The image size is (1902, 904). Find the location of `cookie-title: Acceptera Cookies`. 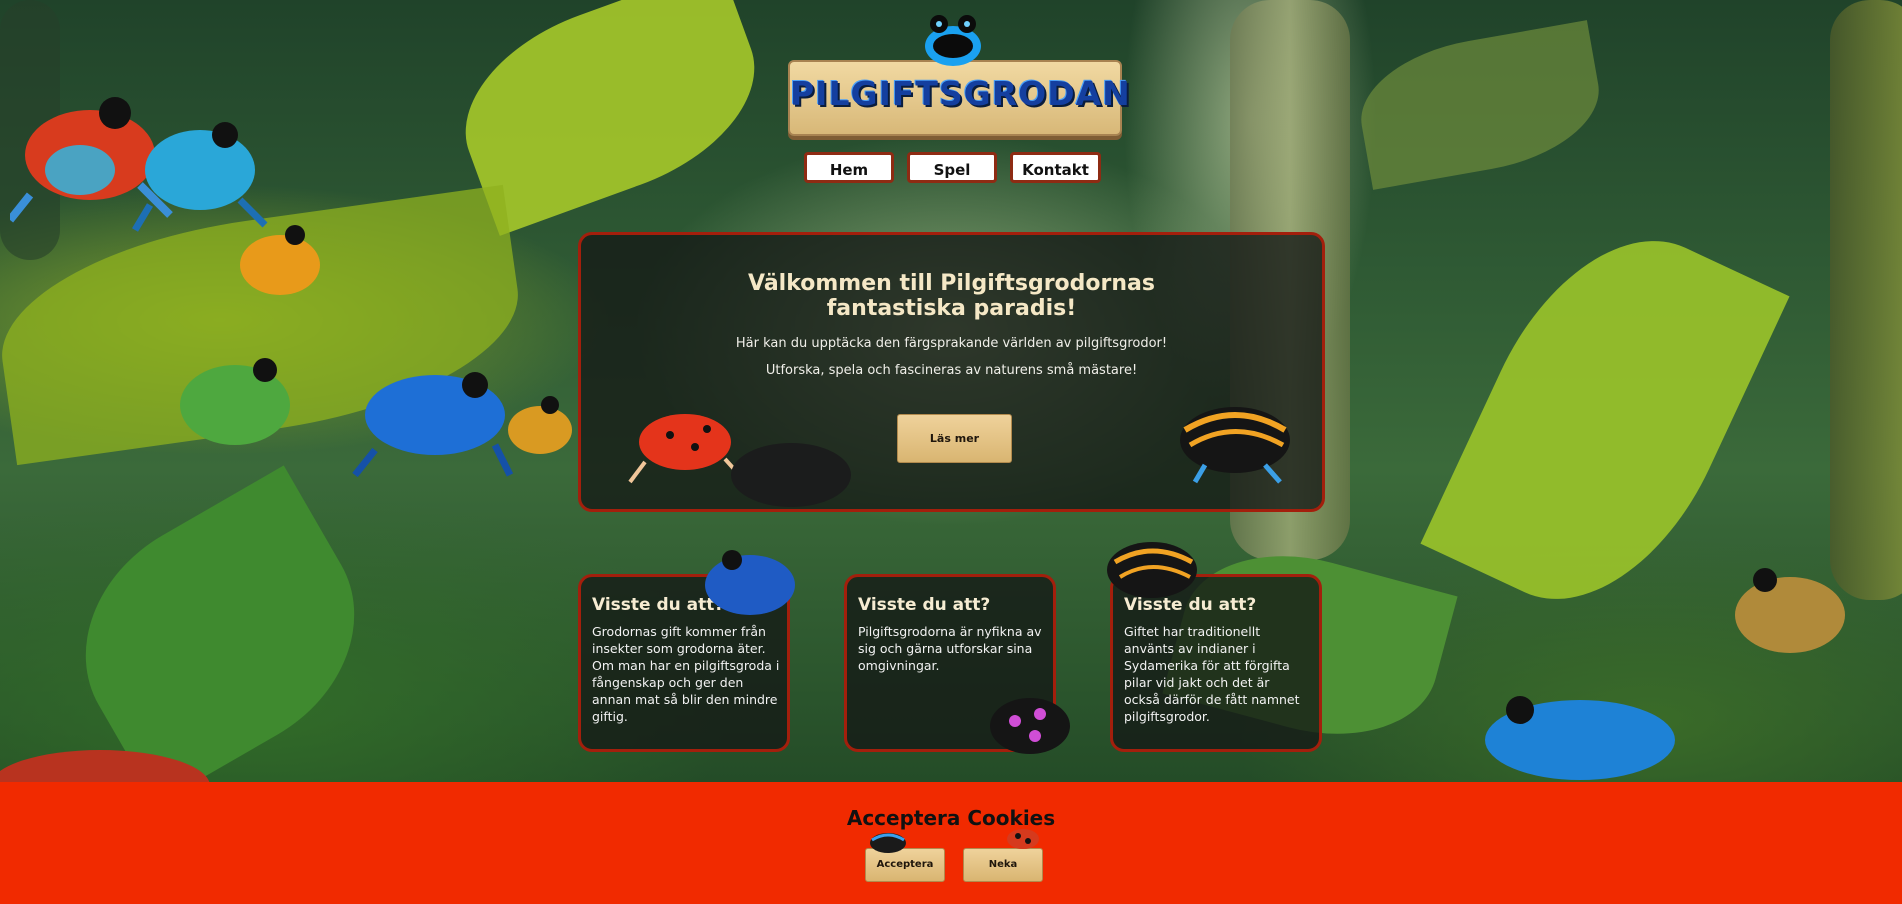

cookie-title: Acceptera Cookies is located at coordinates (951, 818).